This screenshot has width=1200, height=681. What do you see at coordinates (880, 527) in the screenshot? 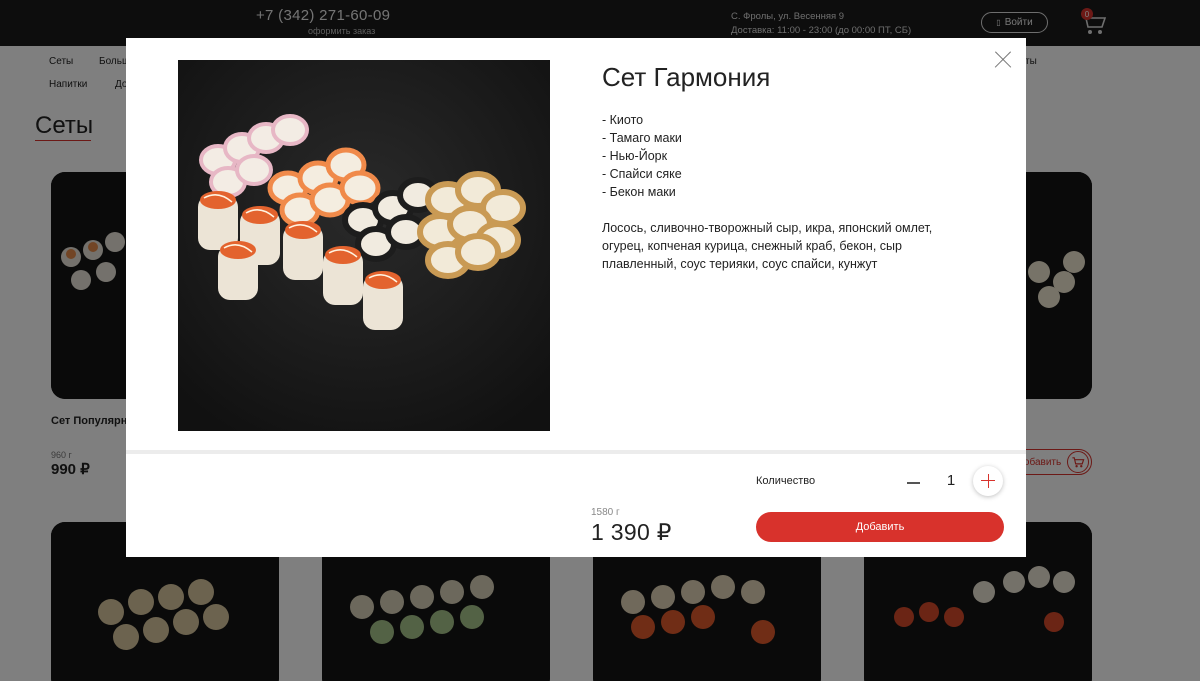
I see `add-to-cart-button: Добавить` at bounding box center [880, 527].